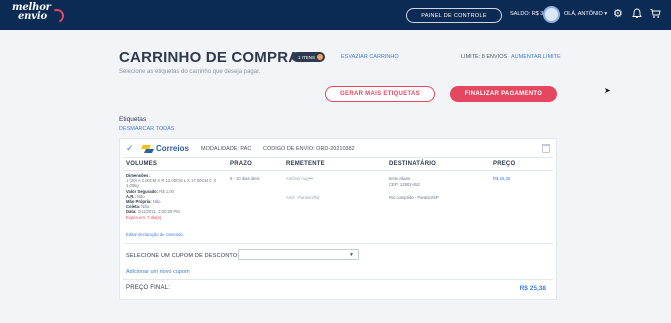 This screenshot has width=671, height=323. I want to click on column-header-sender: REMETENTE, so click(305, 164).